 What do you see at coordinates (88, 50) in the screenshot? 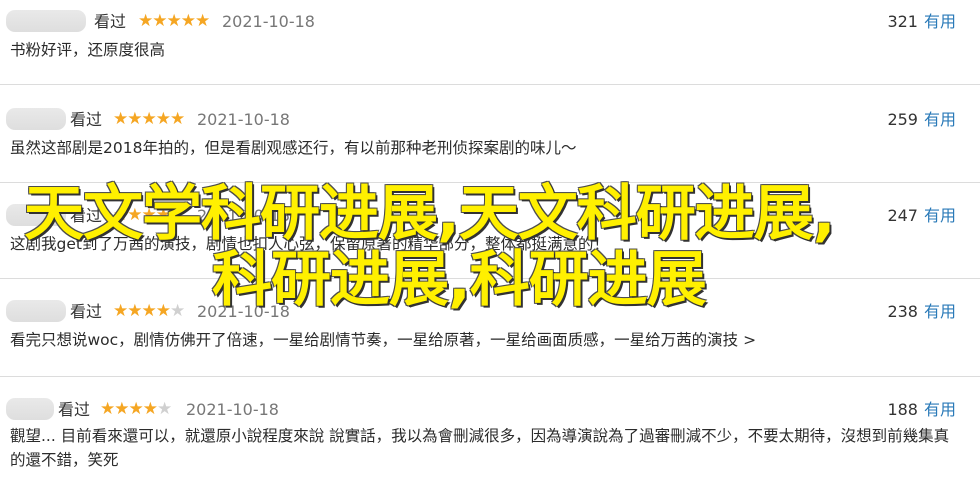
I see `review-text: 书粉好评，还原度很高` at bounding box center [88, 50].